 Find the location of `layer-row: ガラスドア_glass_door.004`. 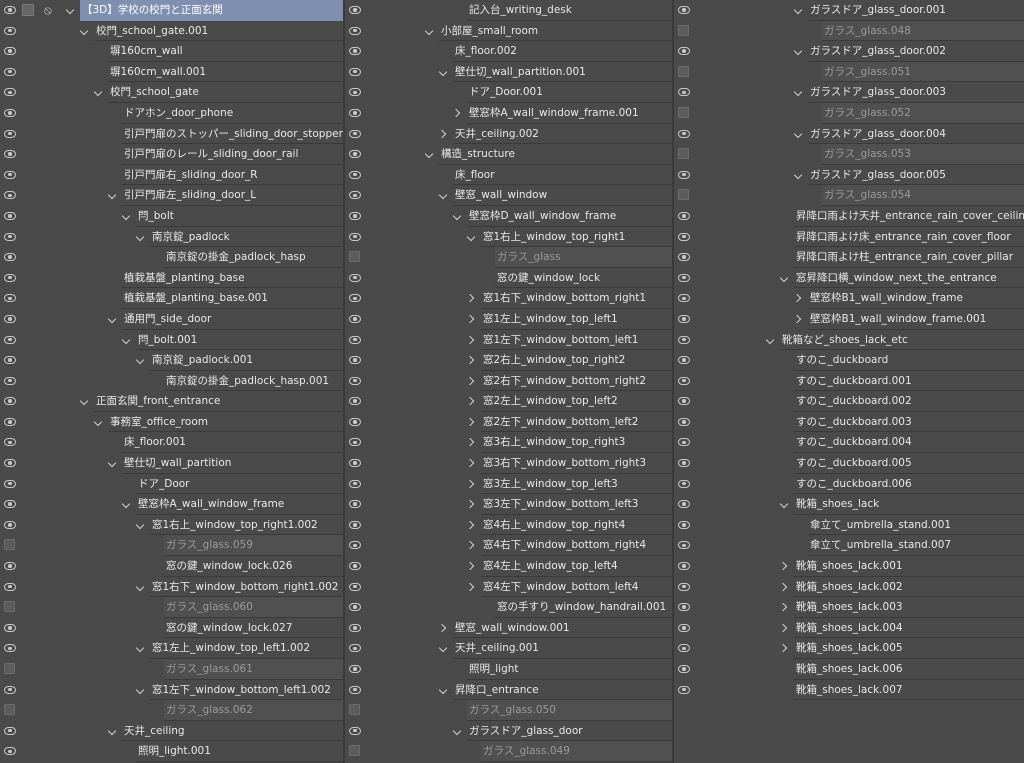

layer-row: ガラスドア_glass_door.004 is located at coordinates (849, 134).